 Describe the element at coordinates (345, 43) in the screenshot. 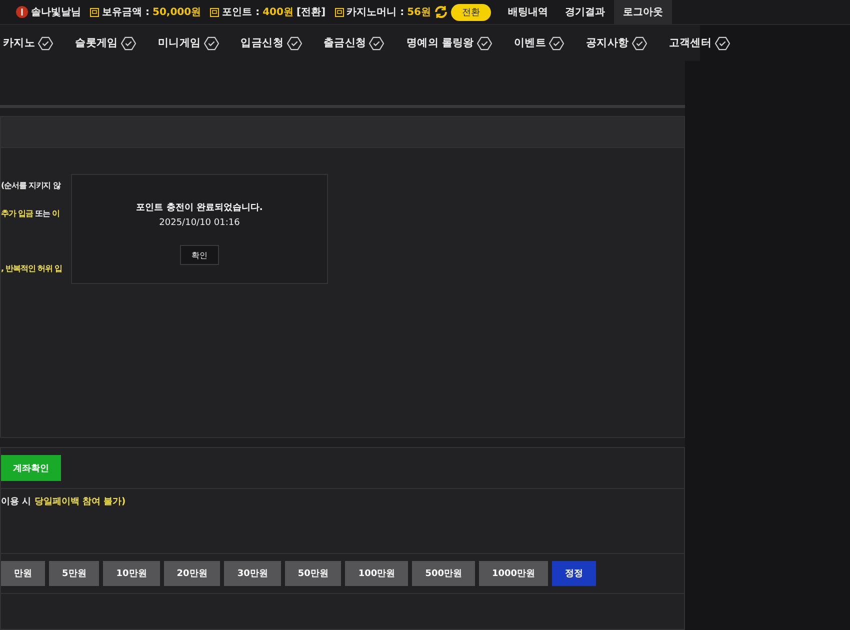

I see `nav-item: 출금신청` at that location.